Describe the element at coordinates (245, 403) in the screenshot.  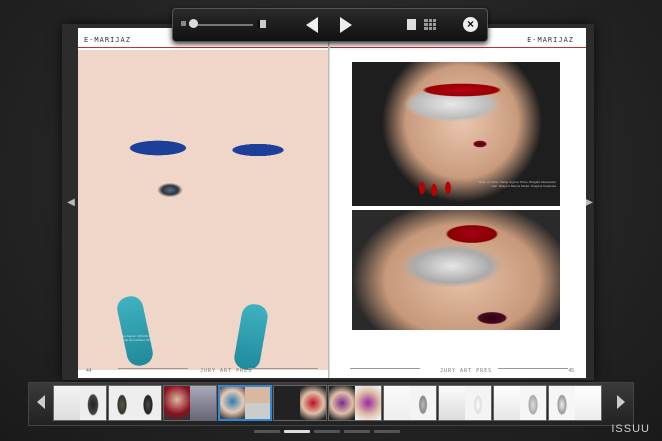
I see `thumbnail-current` at that location.